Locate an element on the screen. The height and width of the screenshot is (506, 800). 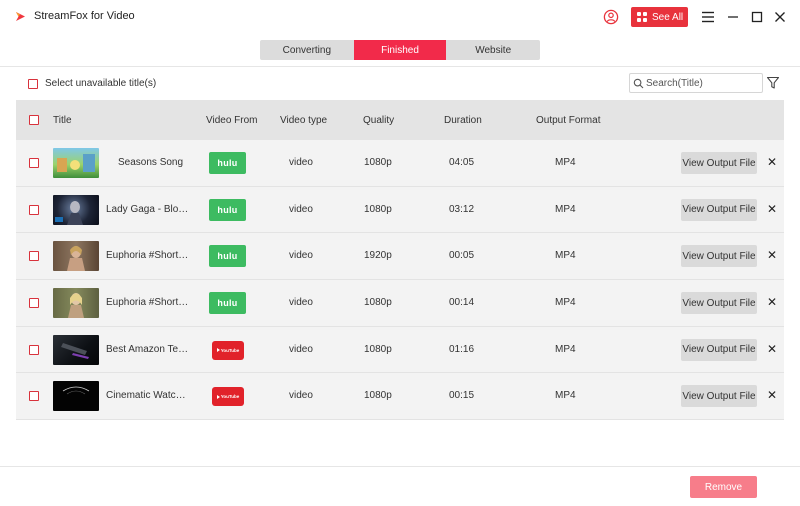
grid-icon is located at coordinates (642, 17).